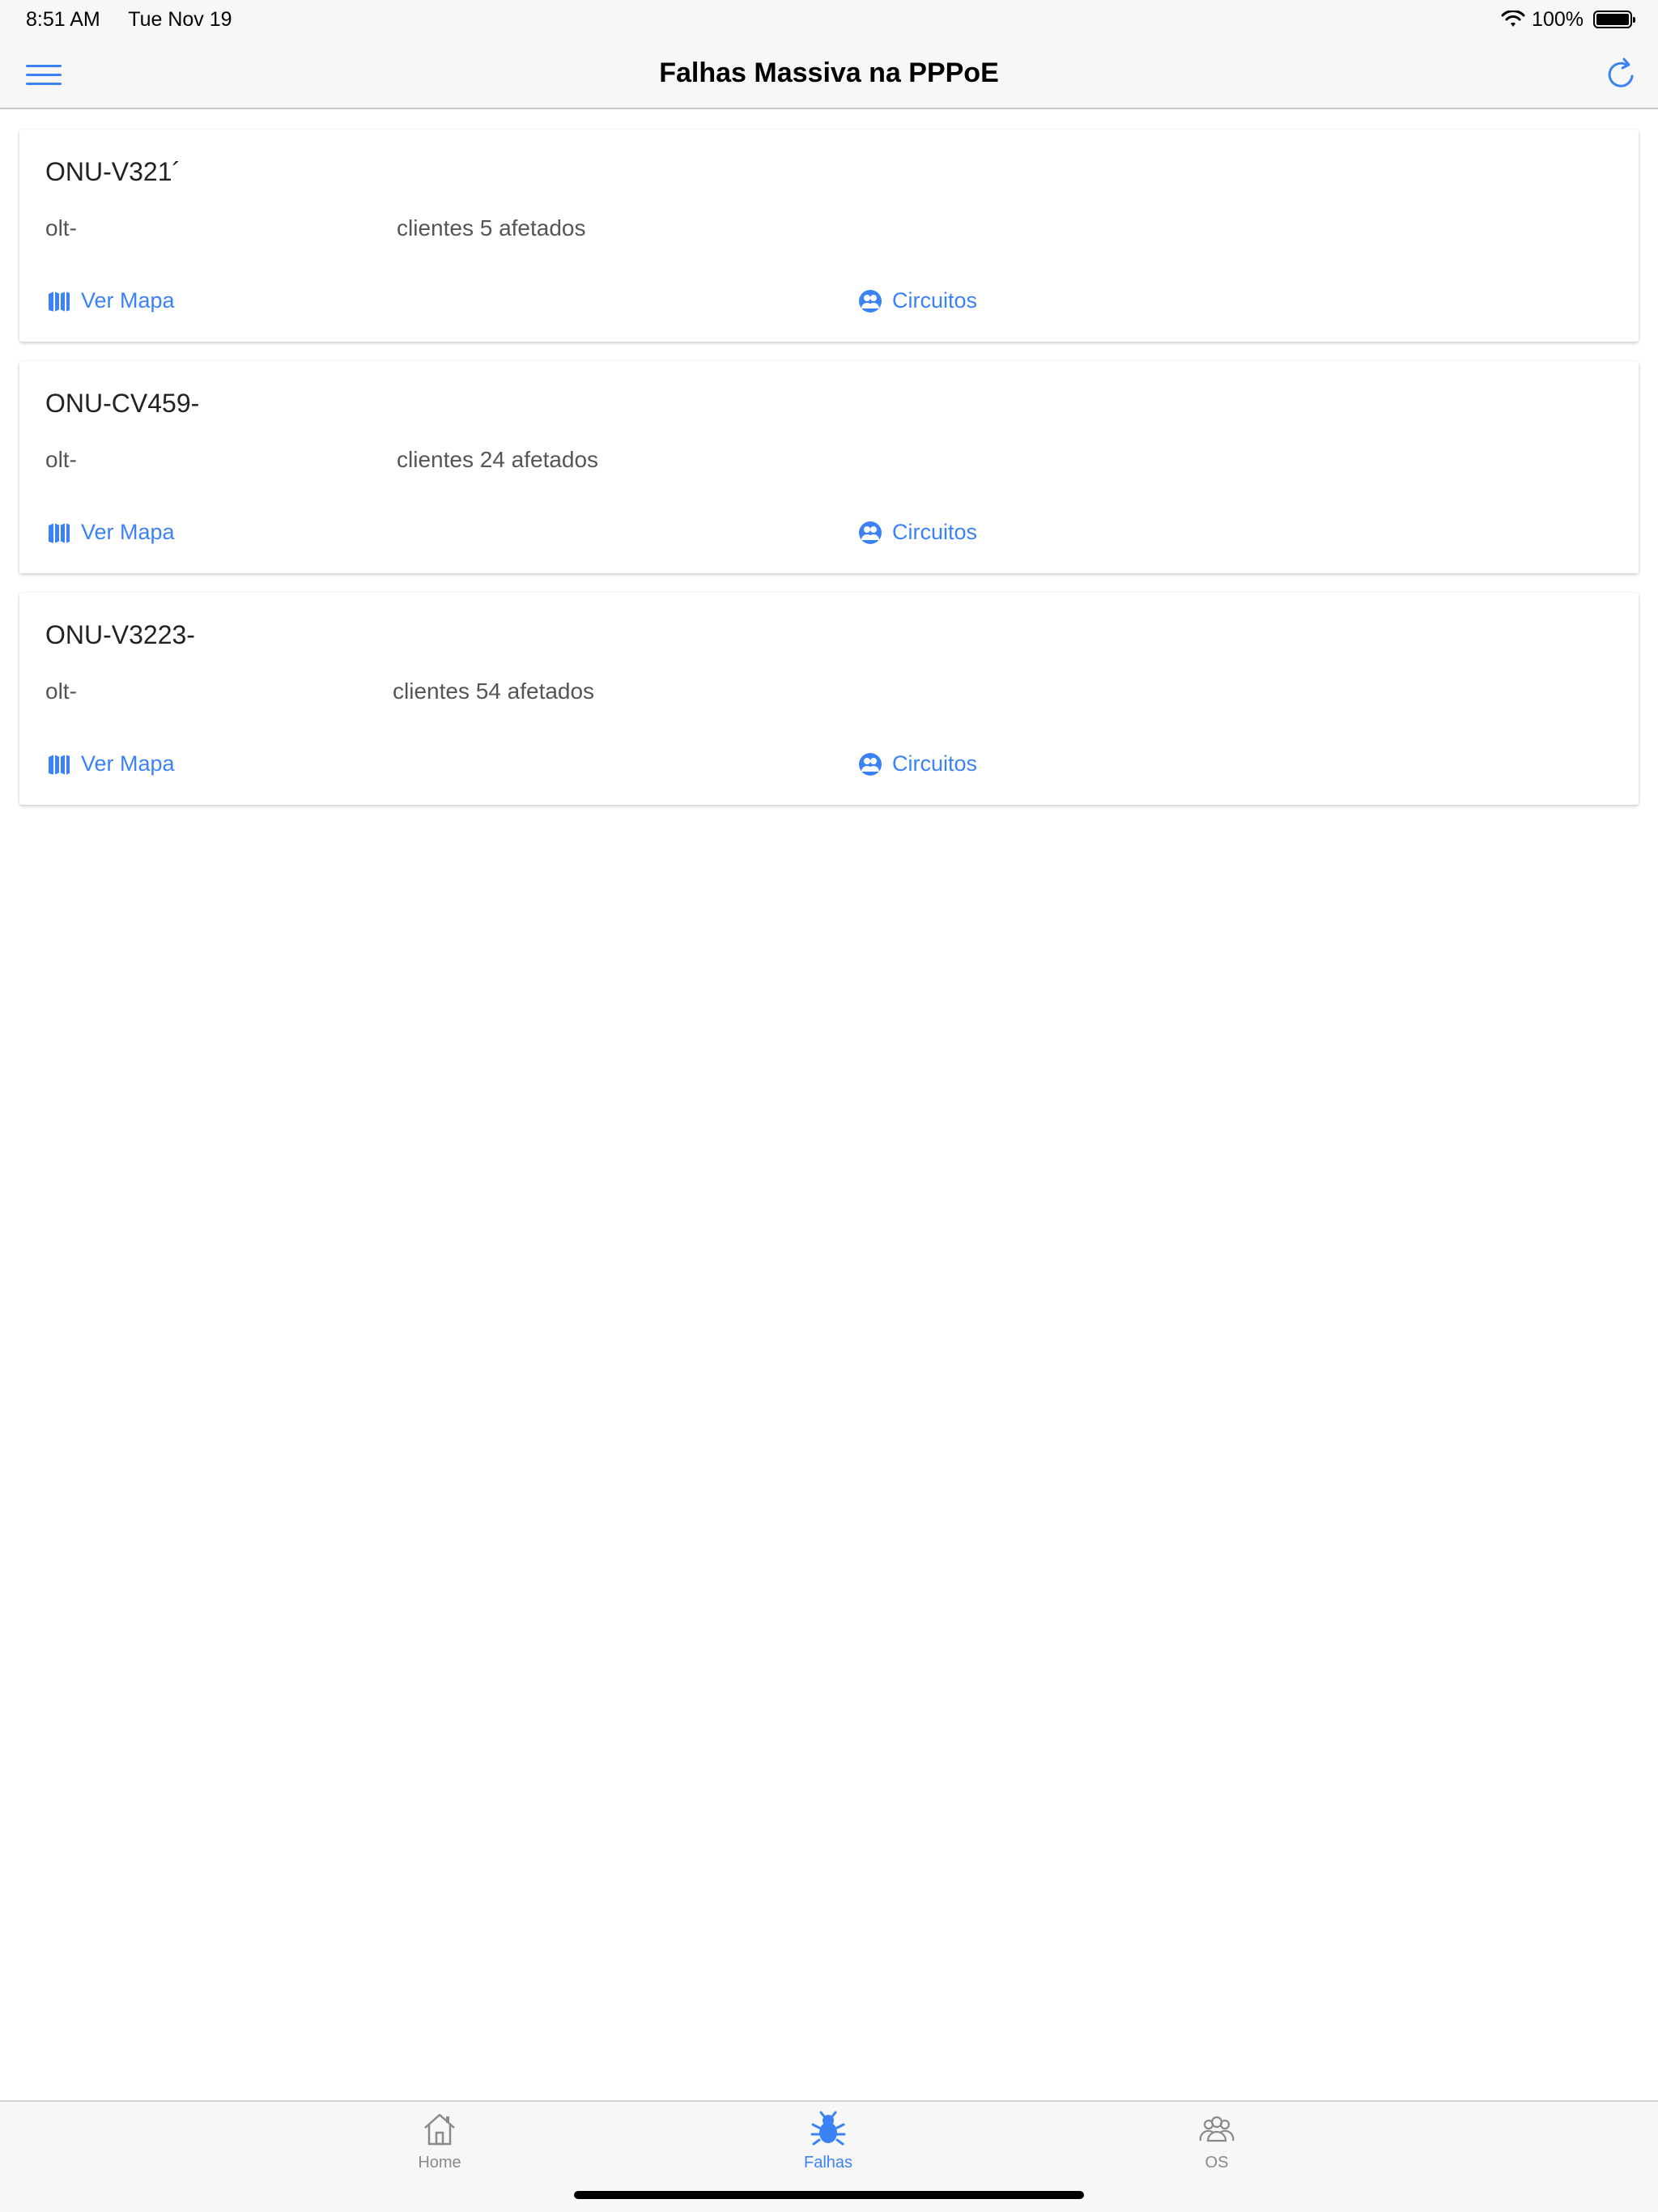 This screenshot has height=2212, width=1658. What do you see at coordinates (1217, 2129) in the screenshot?
I see `group-icon` at bounding box center [1217, 2129].